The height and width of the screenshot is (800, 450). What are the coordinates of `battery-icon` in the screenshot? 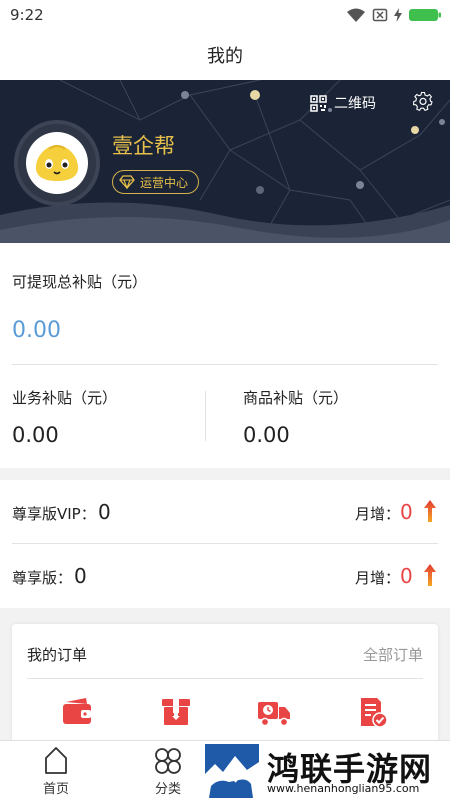 It's located at (425, 15).